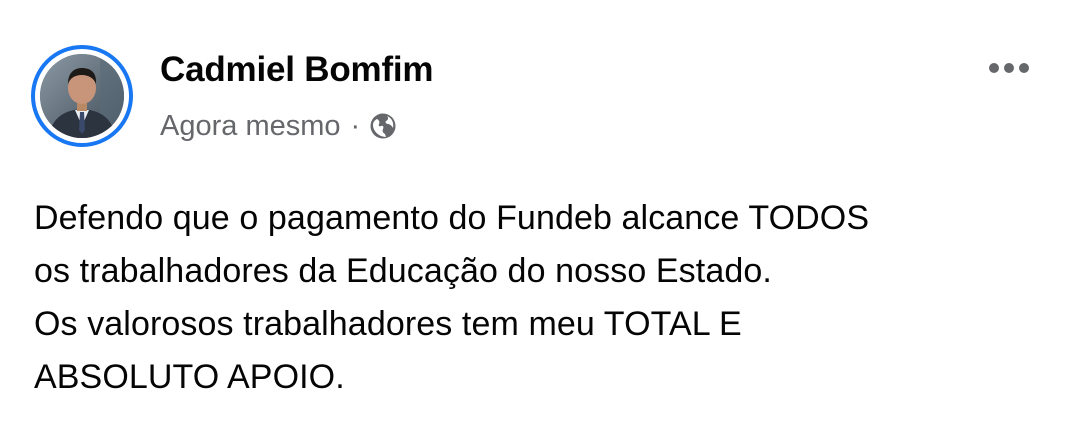  What do you see at coordinates (250, 126) in the screenshot?
I see `post-timestamp: Agora mesmo` at bounding box center [250, 126].